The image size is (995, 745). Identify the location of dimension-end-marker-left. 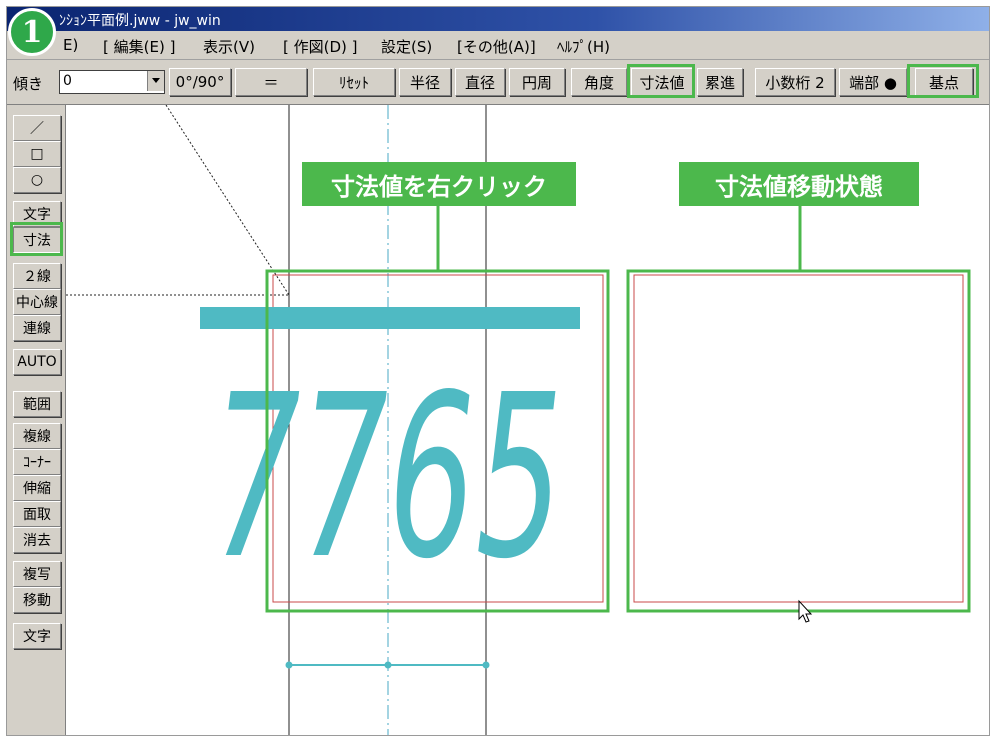
(289, 665).